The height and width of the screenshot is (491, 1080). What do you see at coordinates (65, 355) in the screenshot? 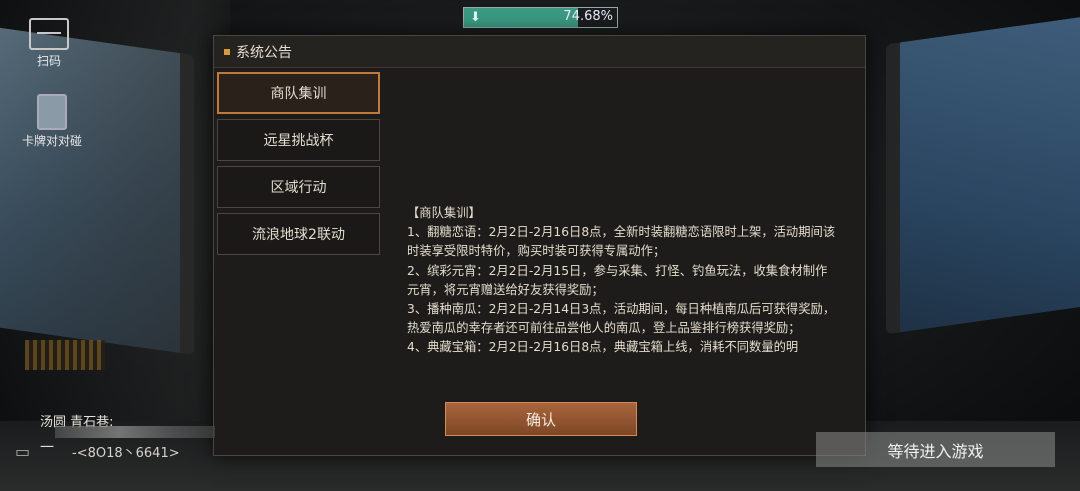
I see `panel-lights` at bounding box center [65, 355].